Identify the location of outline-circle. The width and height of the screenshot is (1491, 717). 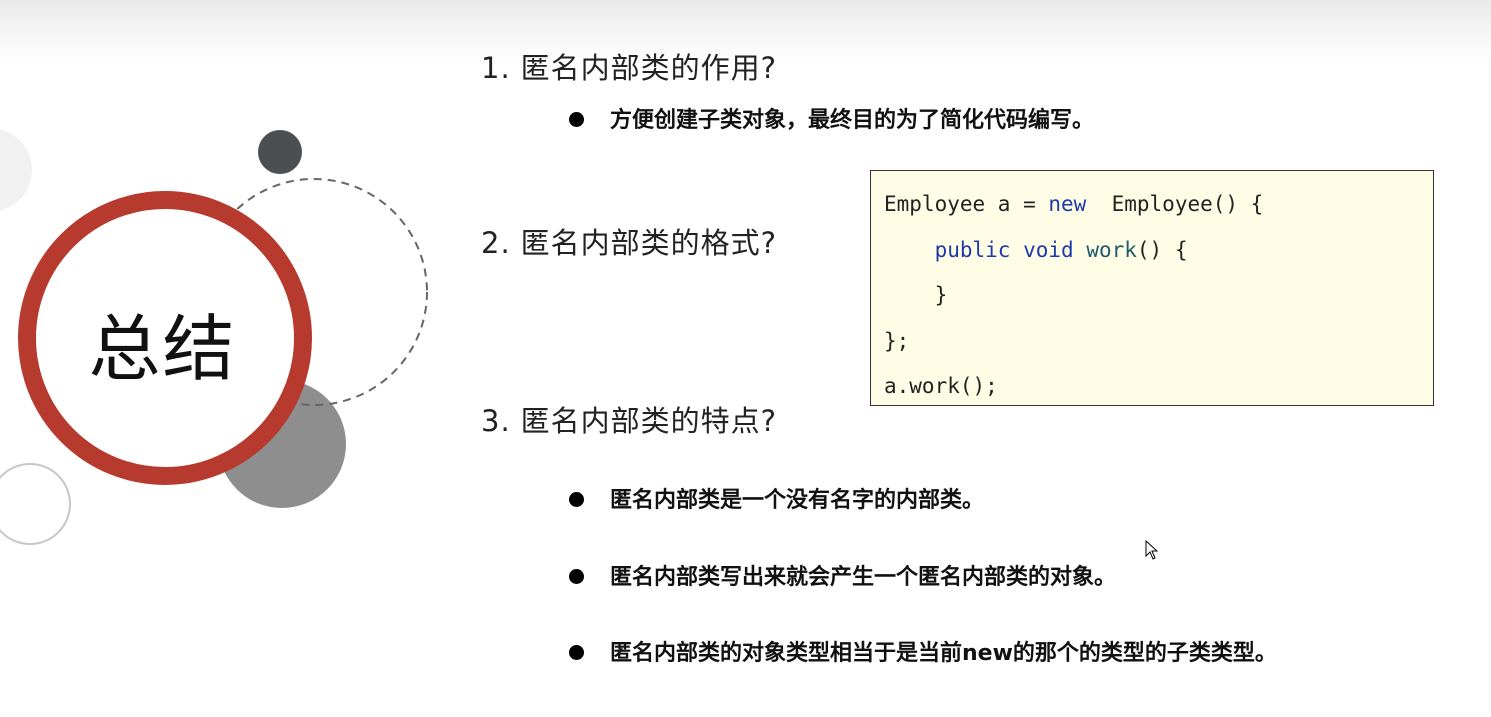
(35, 504).